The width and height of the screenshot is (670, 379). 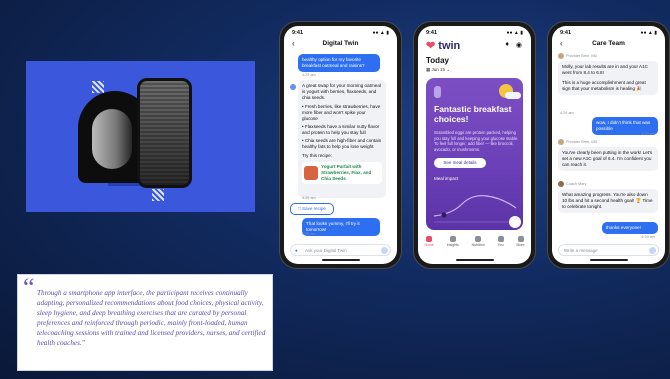 I want to click on message-input-placeholder: Write a message, so click(x=581, y=250).